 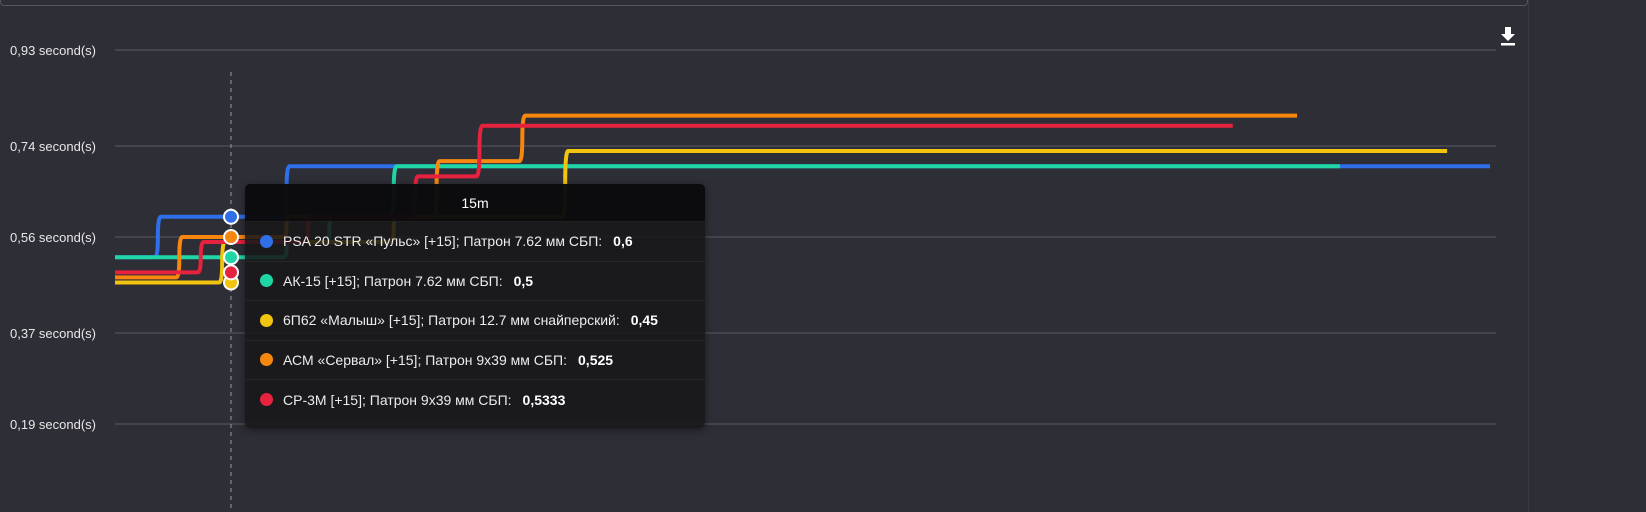 I want to click on hover-markers, so click(x=231, y=249).